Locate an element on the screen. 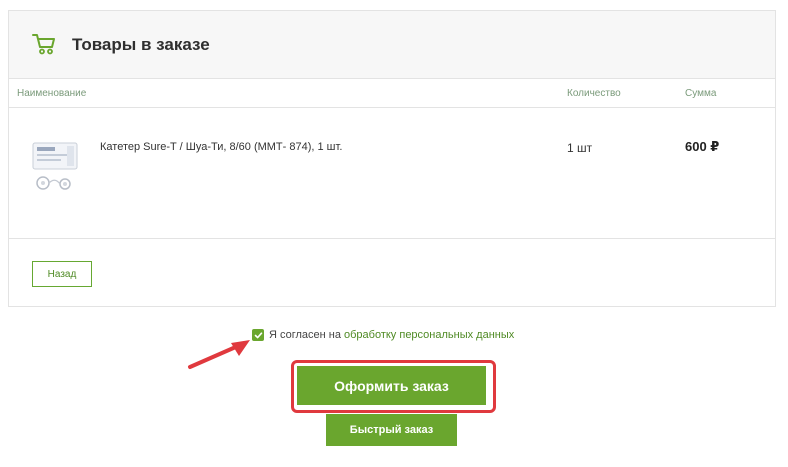  product-quantity: 1 шт is located at coordinates (580, 148).